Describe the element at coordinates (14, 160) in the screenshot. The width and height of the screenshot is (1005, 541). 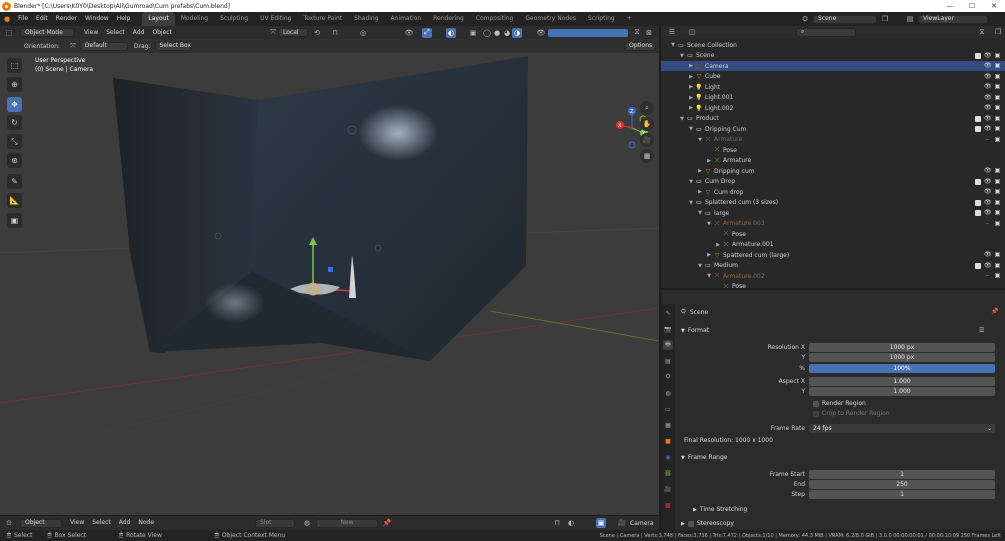
I see `transform-tool: ⊛` at that location.